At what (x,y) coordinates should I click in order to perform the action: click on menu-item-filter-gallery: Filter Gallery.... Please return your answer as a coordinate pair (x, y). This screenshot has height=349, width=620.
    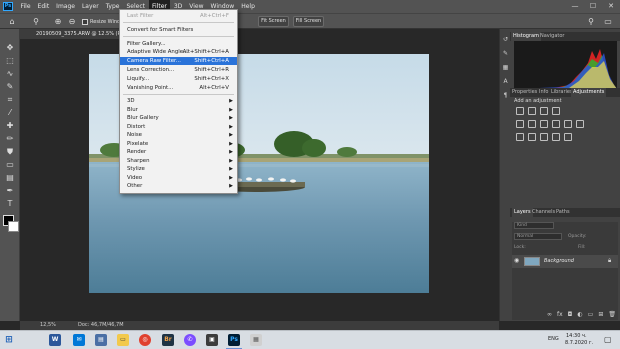
    Looking at the image, I should click on (178, 44).